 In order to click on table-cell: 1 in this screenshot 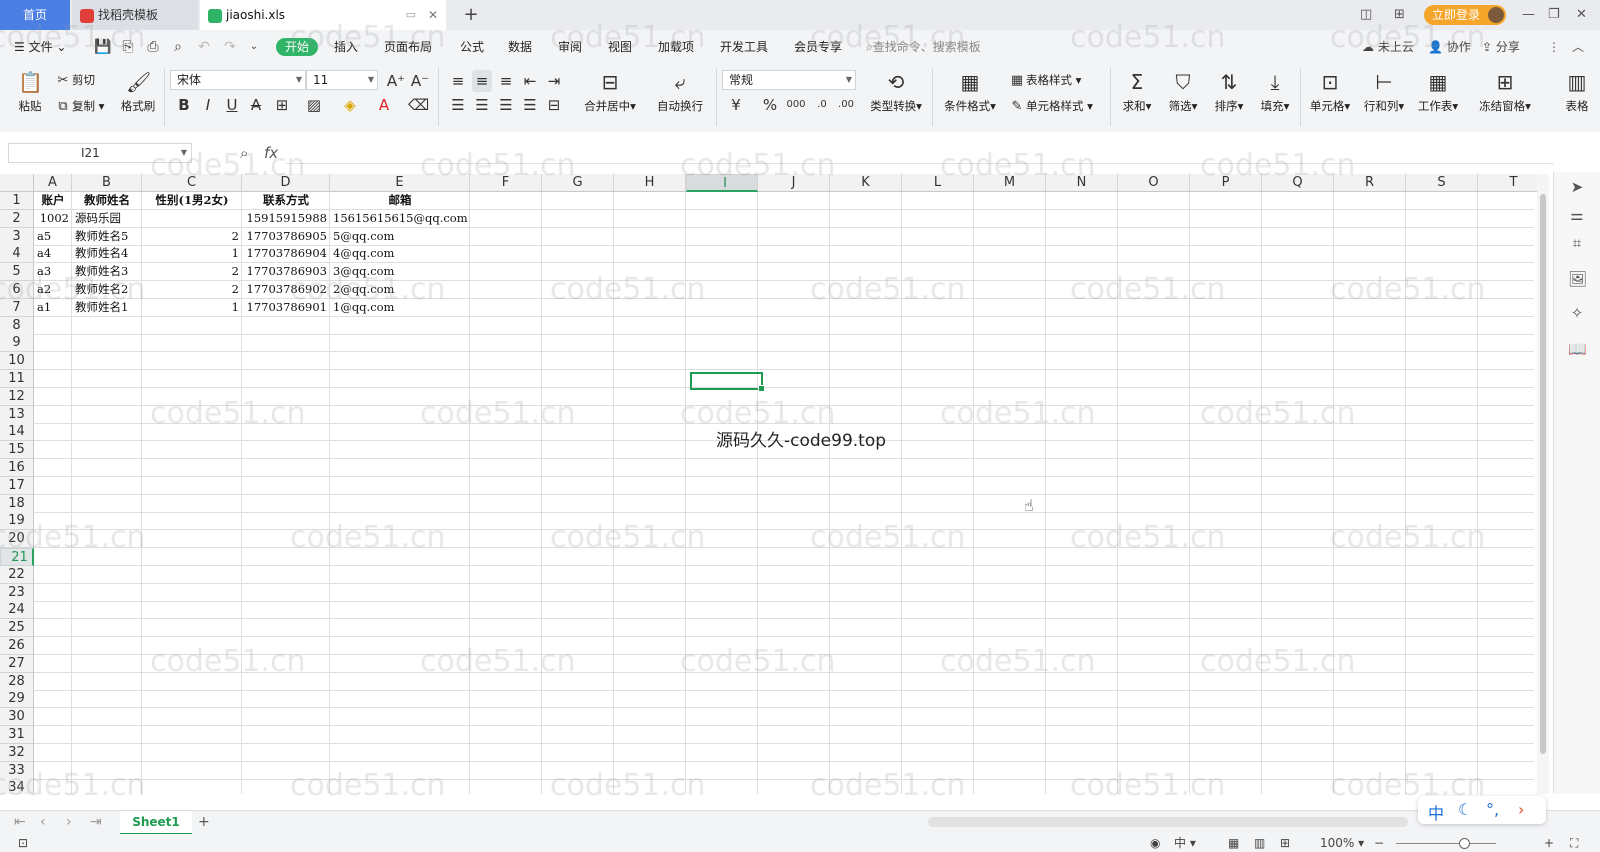, I will do `click(192, 253)`.